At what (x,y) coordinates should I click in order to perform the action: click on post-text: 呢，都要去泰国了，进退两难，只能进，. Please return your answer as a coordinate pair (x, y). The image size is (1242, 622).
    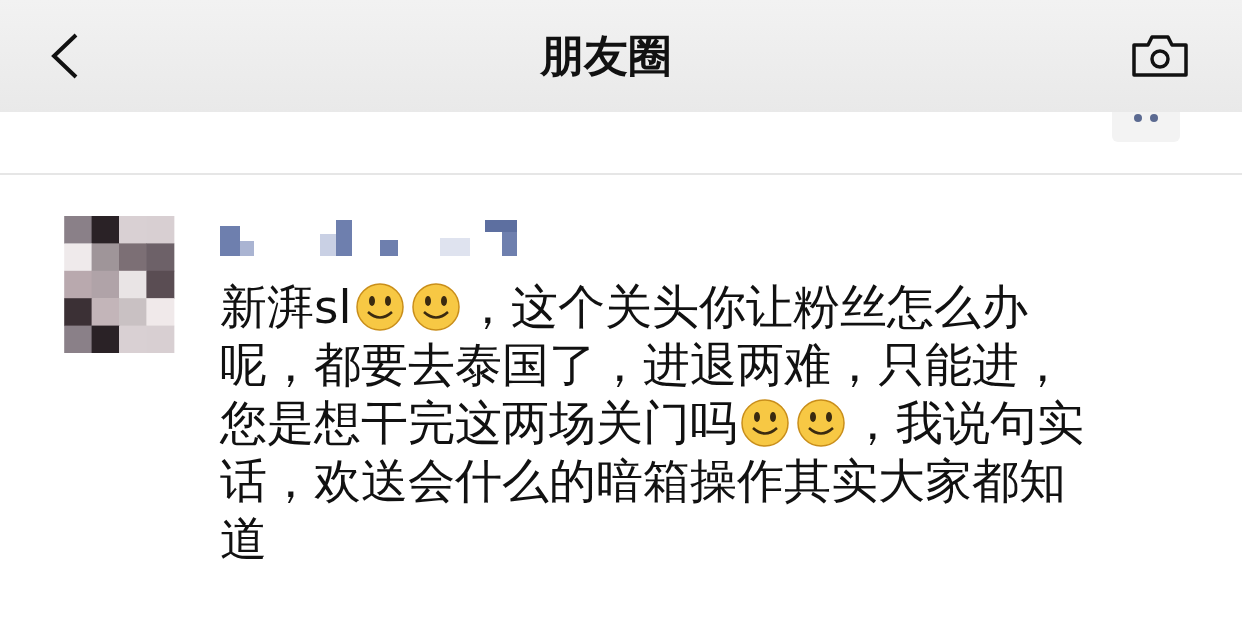
    Looking at the image, I should click on (643, 365).